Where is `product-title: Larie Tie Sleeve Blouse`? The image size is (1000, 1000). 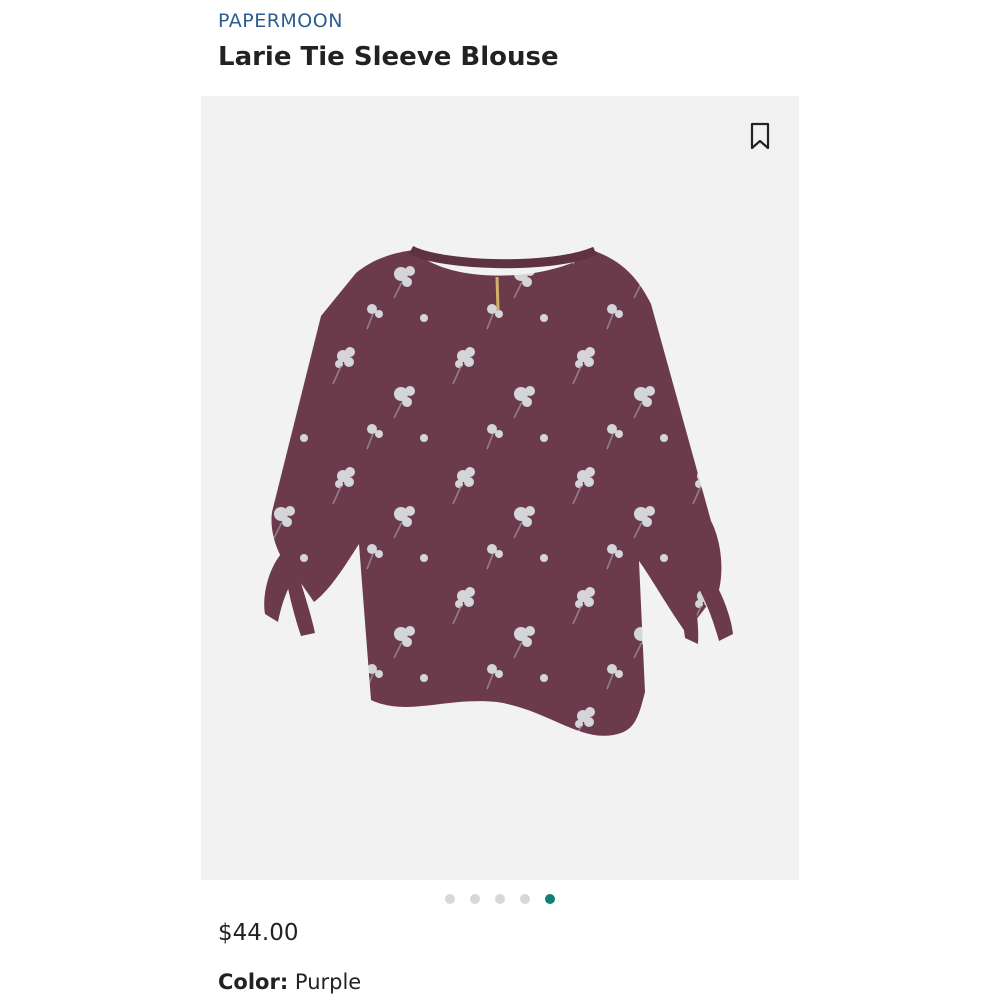
product-title: Larie Tie Sleeve Blouse is located at coordinates (388, 57).